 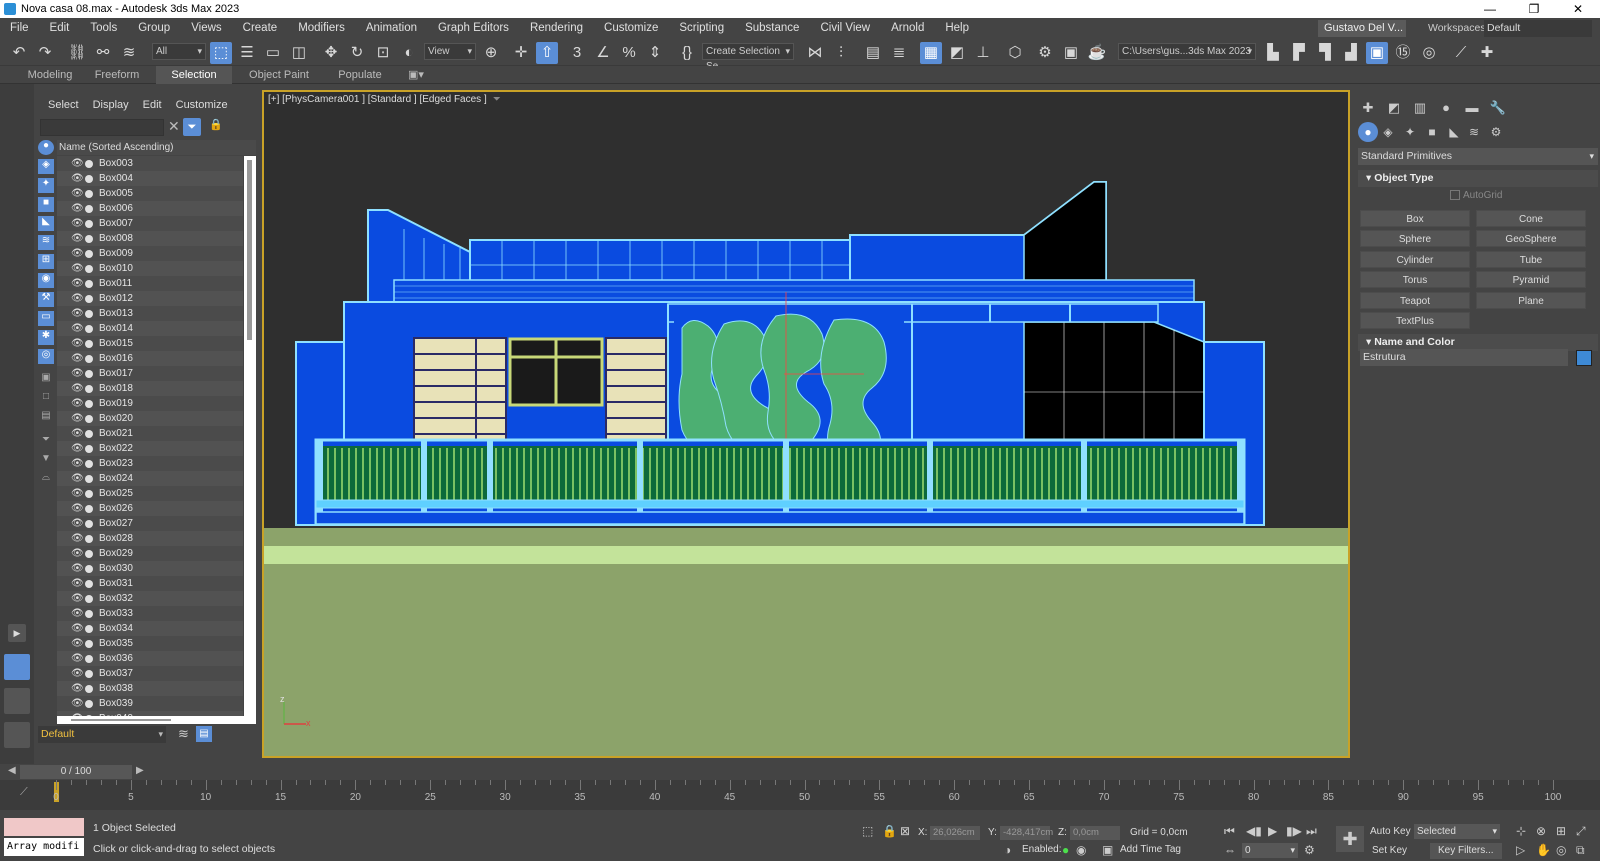 What do you see at coordinates (150, 313) in the screenshot?
I see `list-item: 👁 Box013` at bounding box center [150, 313].